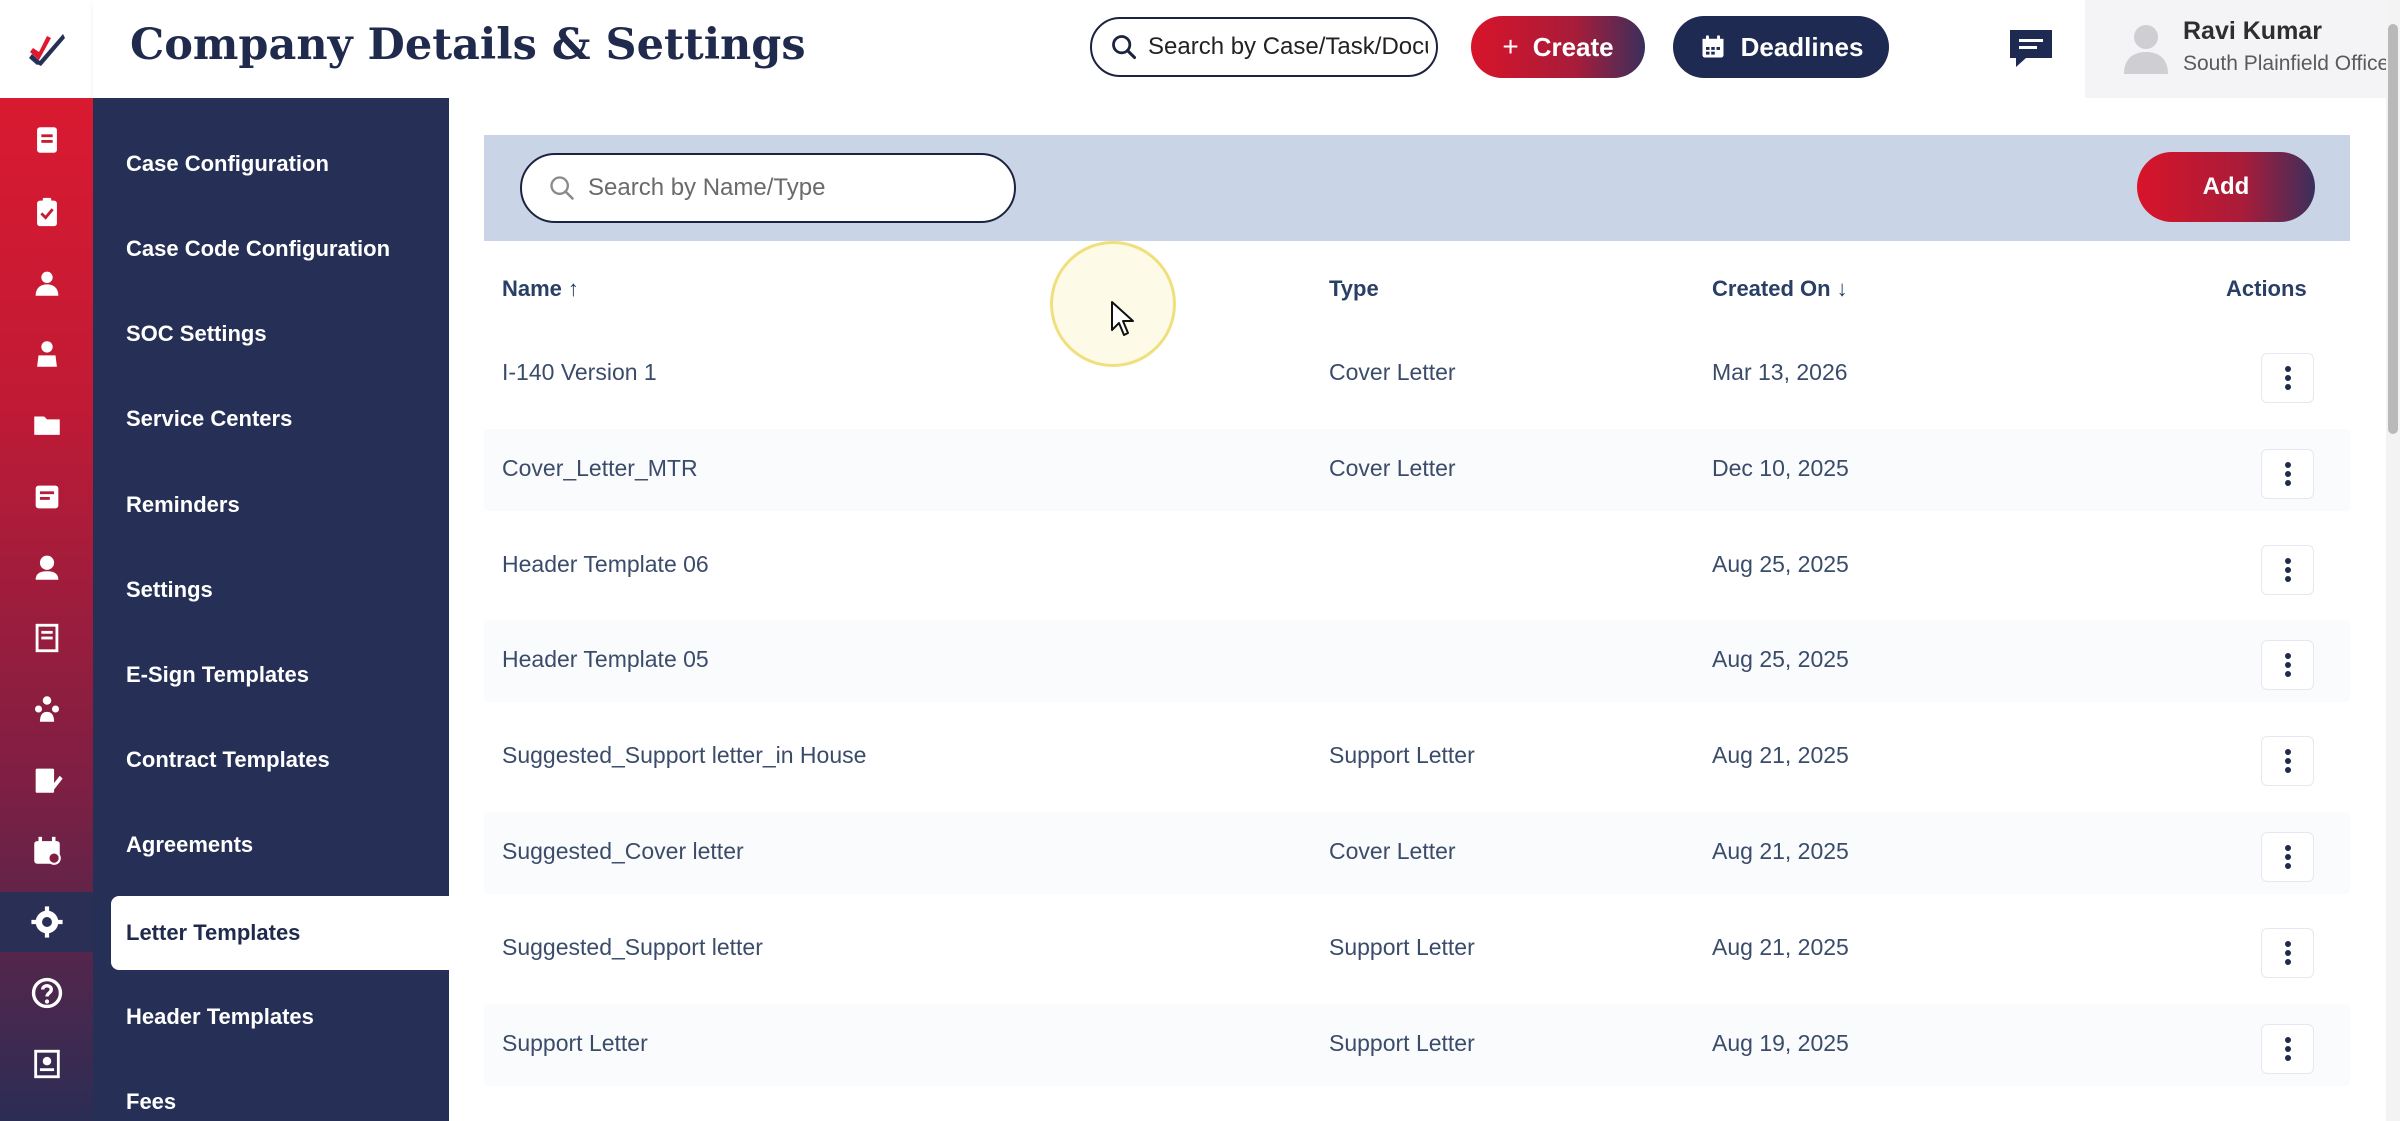  I want to click on sidebar-item-agreements: Agreements, so click(271, 845).